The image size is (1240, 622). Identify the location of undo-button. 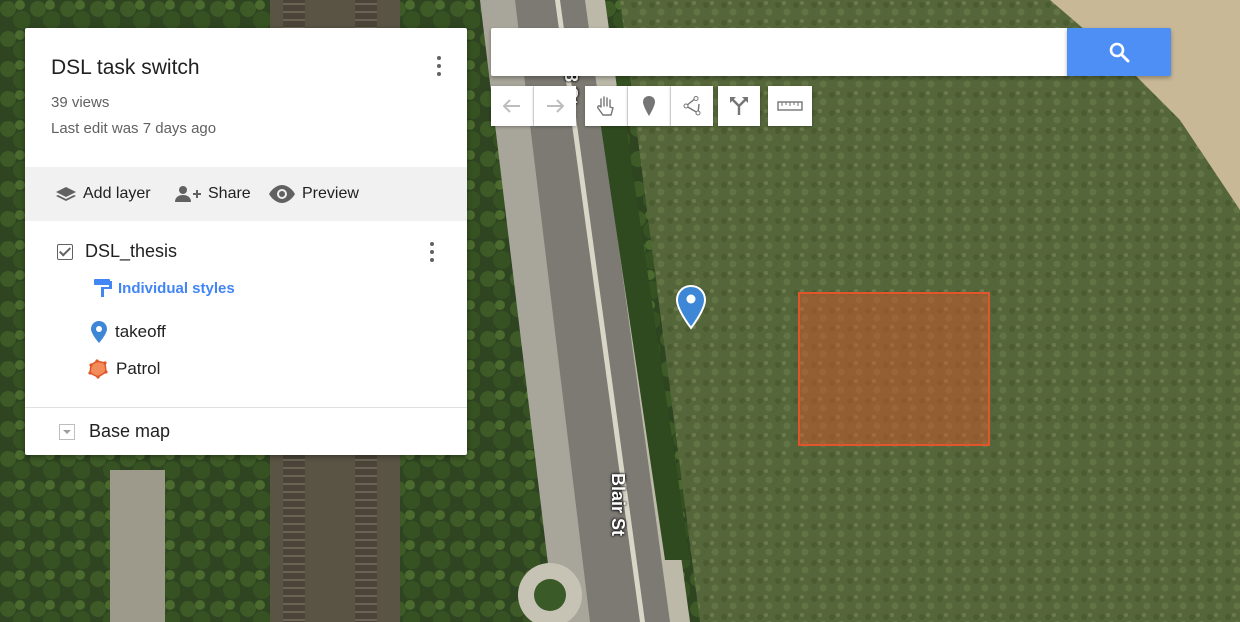
(512, 106).